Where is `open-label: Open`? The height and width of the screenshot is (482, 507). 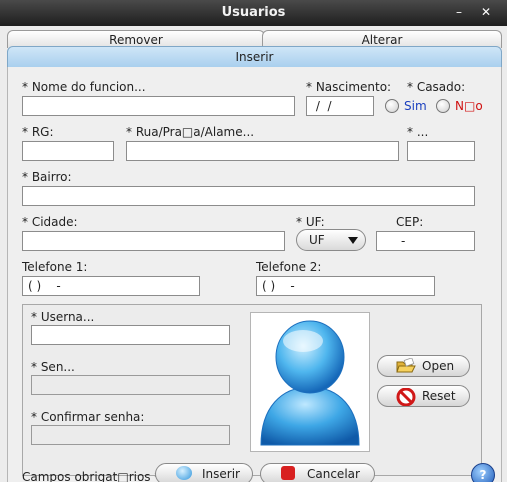
open-label: Open is located at coordinates (438, 366).